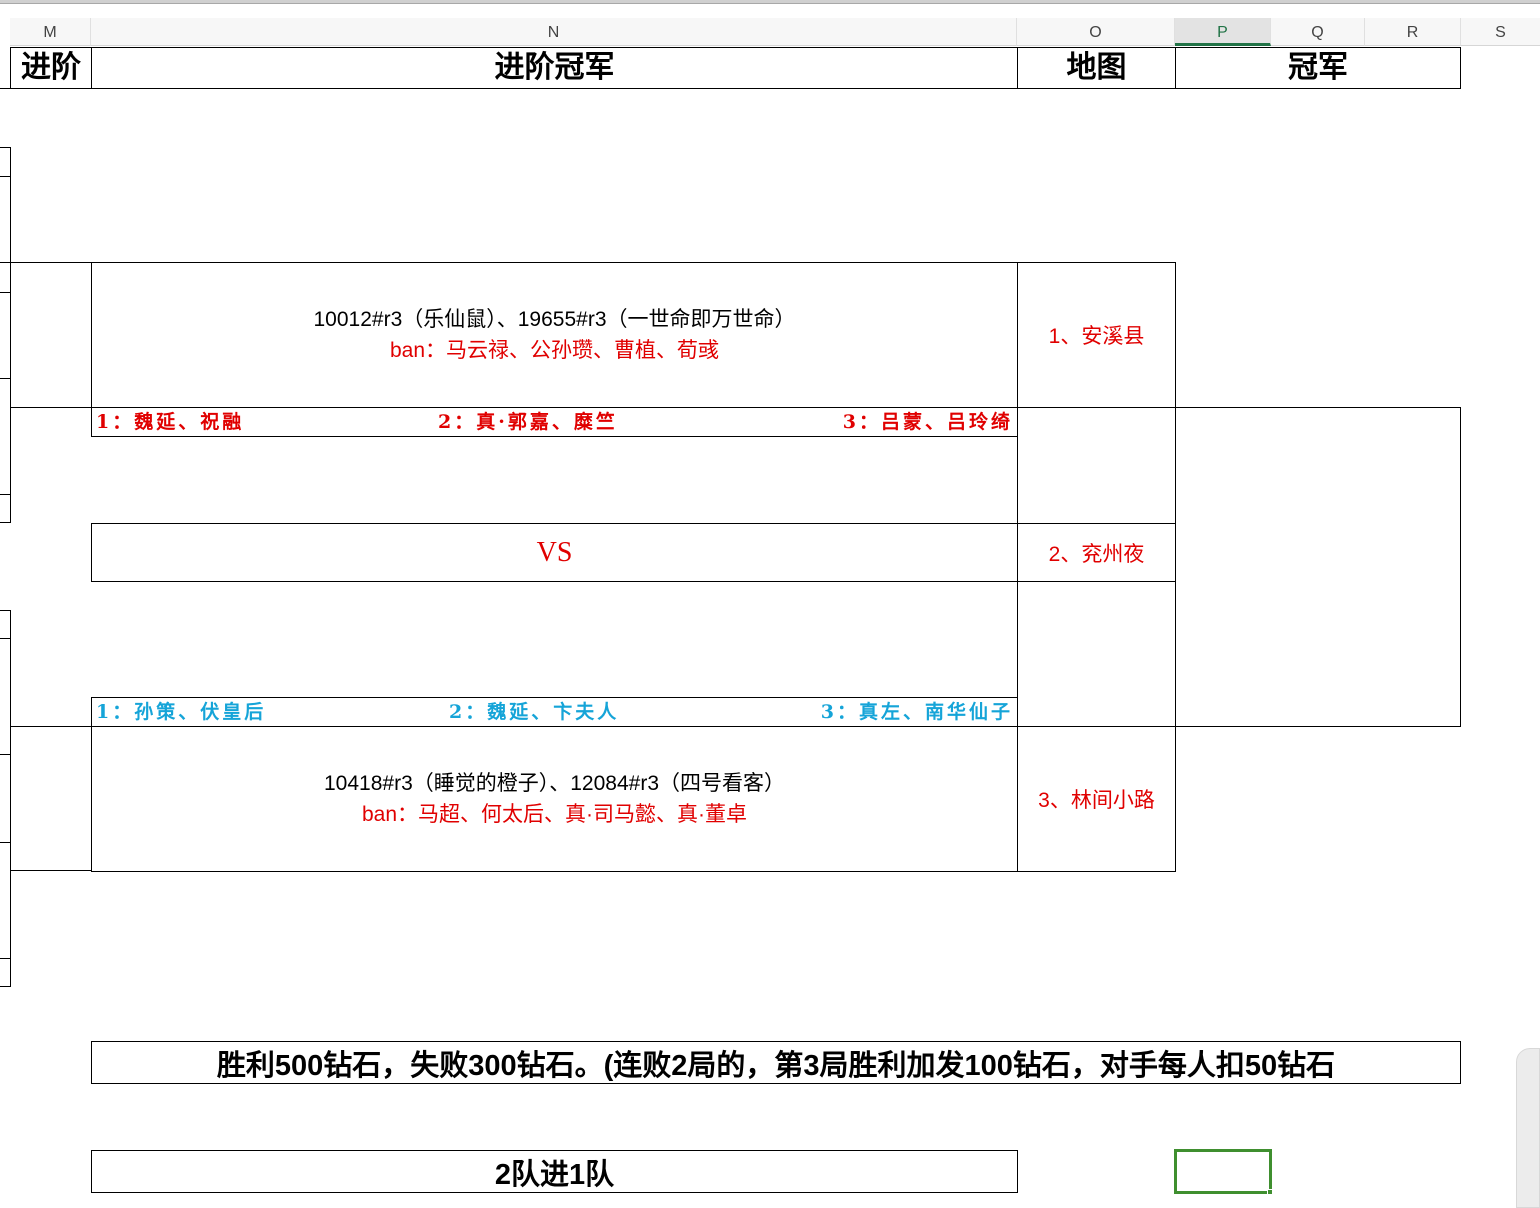  What do you see at coordinates (1270, 1192) in the screenshot?
I see `fill-handle` at bounding box center [1270, 1192].